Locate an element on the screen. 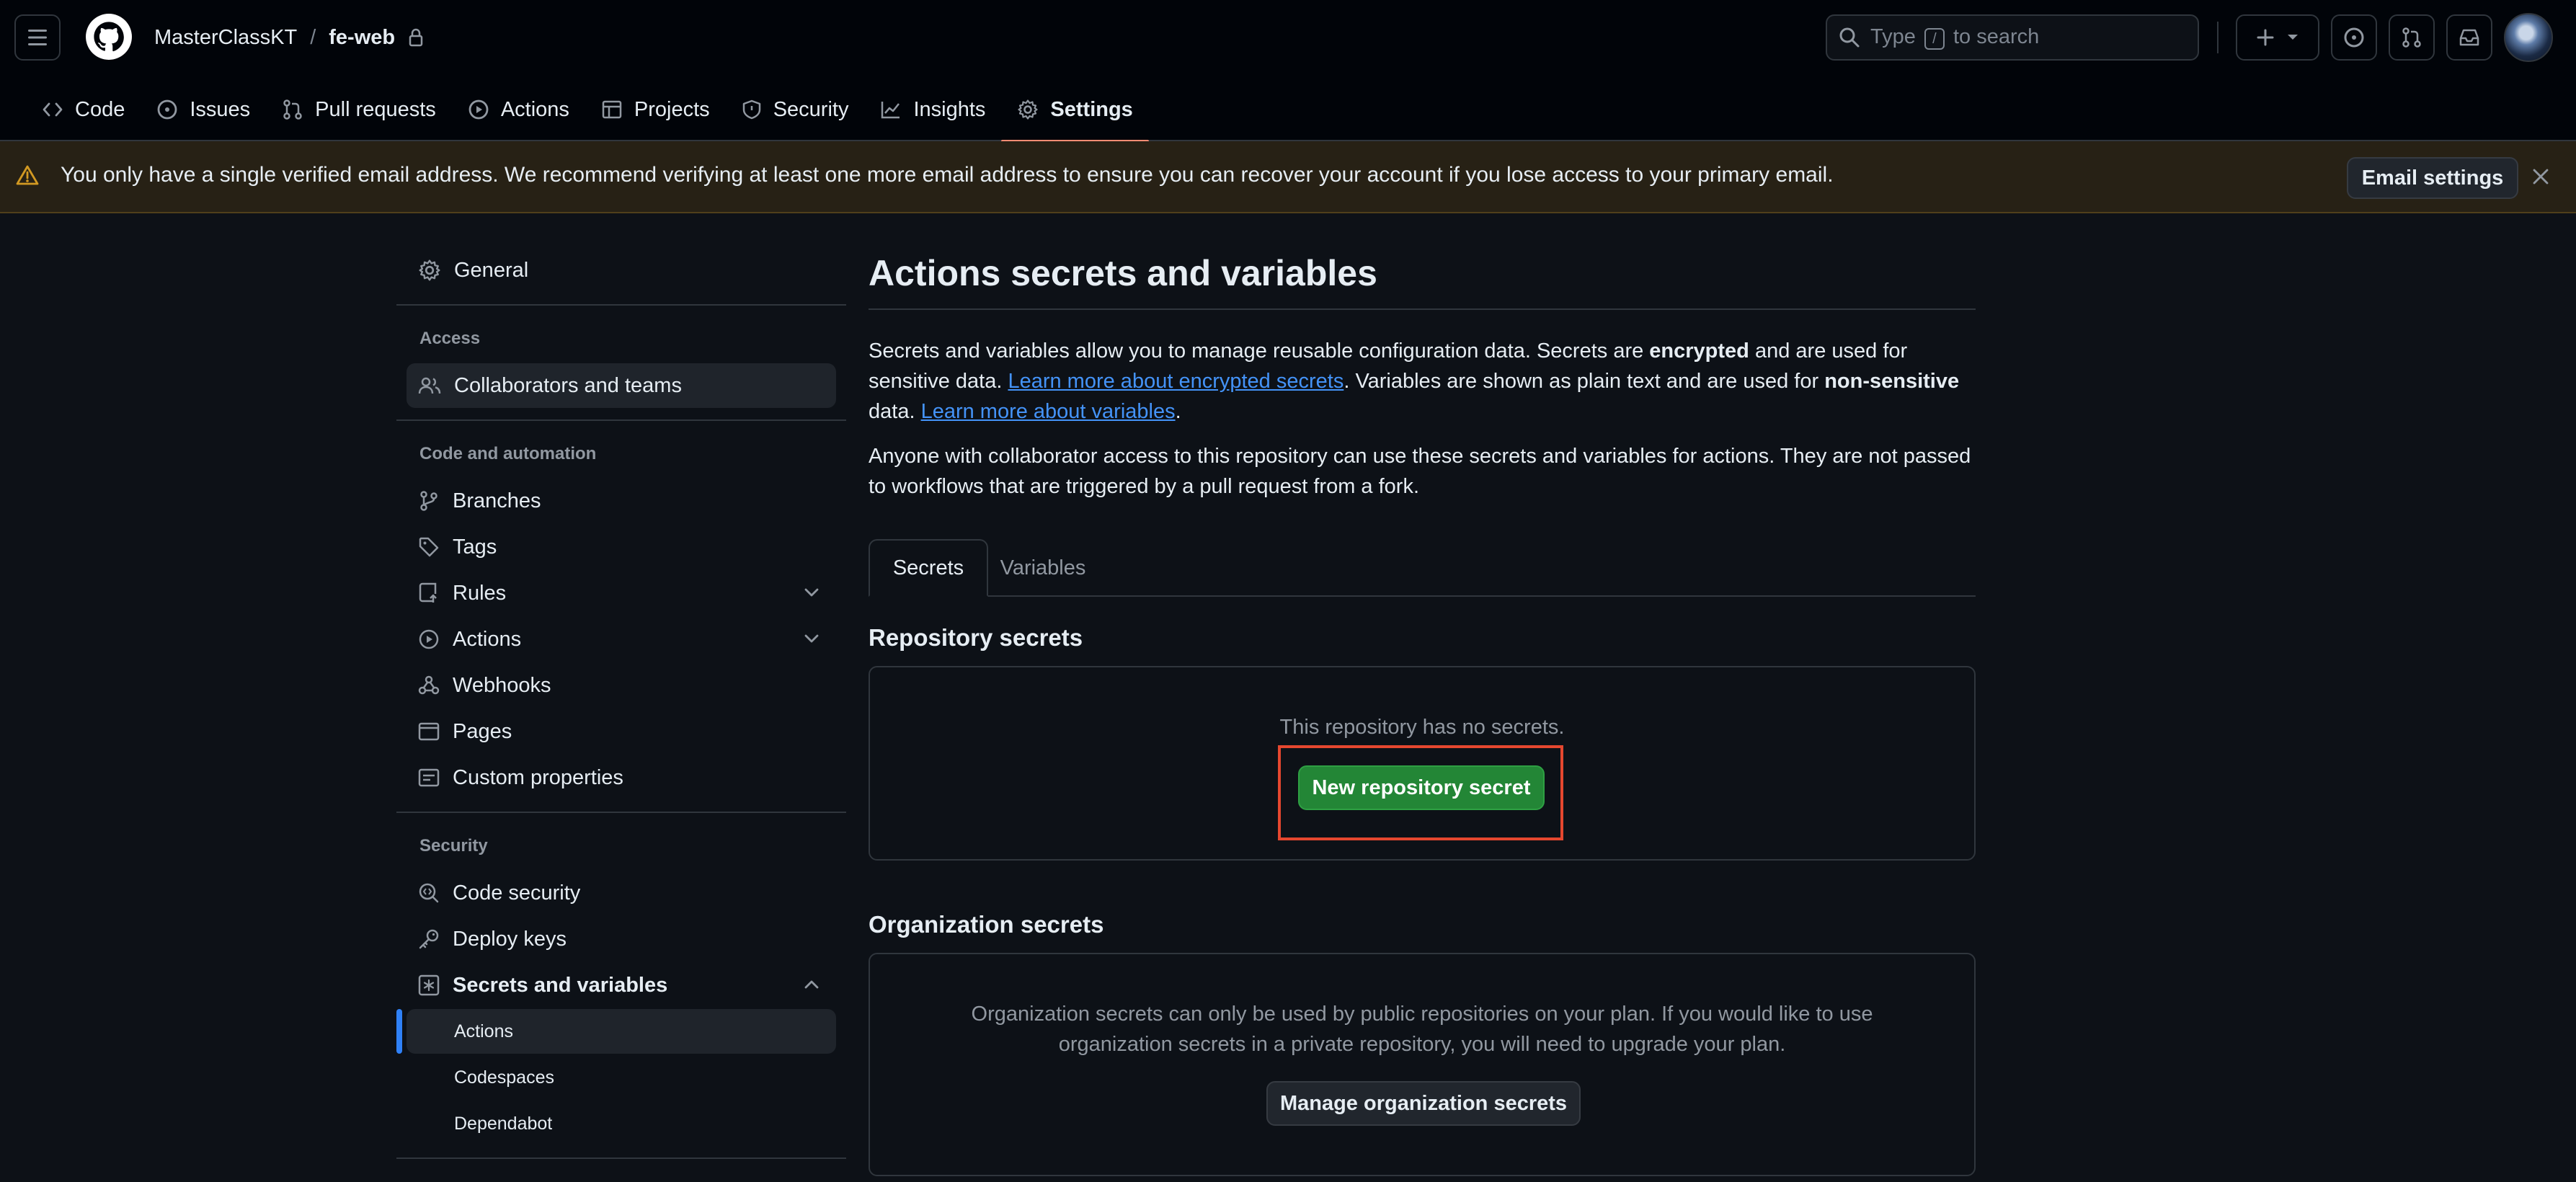 The height and width of the screenshot is (1182, 2576). close-icon is located at coordinates (2540, 176).